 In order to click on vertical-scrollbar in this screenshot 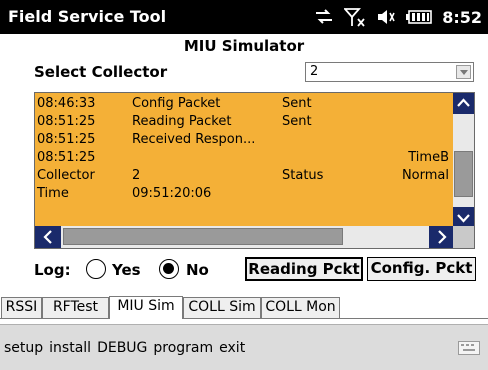, I will do `click(463, 160)`.